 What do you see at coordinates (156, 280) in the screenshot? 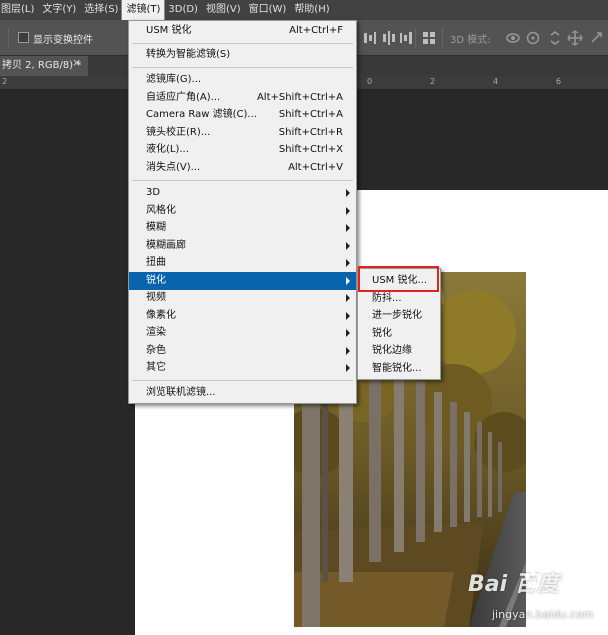
I see `menu-item-label: 锐化` at bounding box center [156, 280].